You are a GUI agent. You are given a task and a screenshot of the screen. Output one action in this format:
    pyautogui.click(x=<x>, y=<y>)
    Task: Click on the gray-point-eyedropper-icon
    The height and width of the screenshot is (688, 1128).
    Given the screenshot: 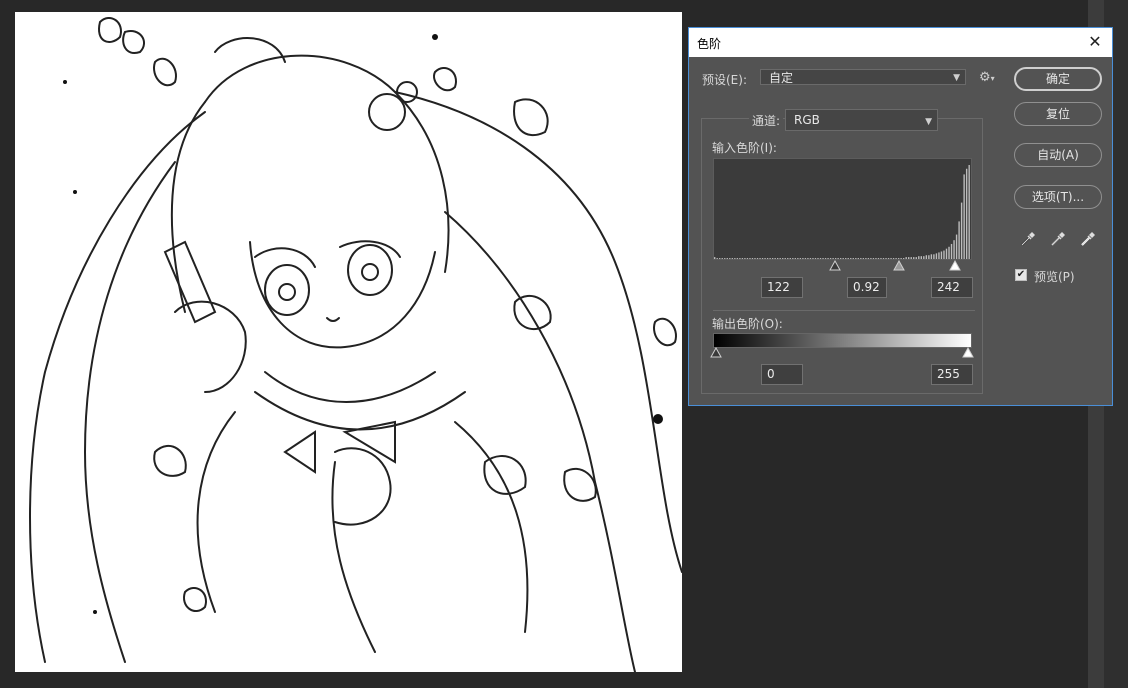 What is the action you would take?
    pyautogui.click(x=1058, y=239)
    